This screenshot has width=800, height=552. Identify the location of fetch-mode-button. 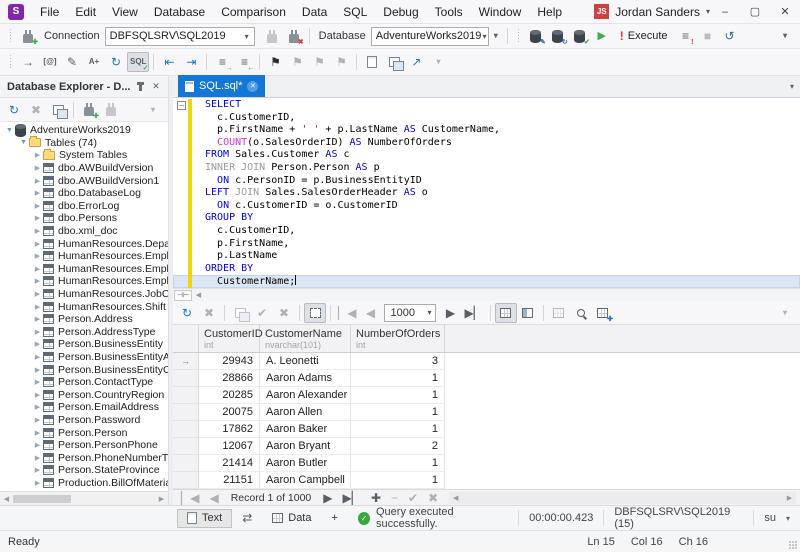
(315, 312).